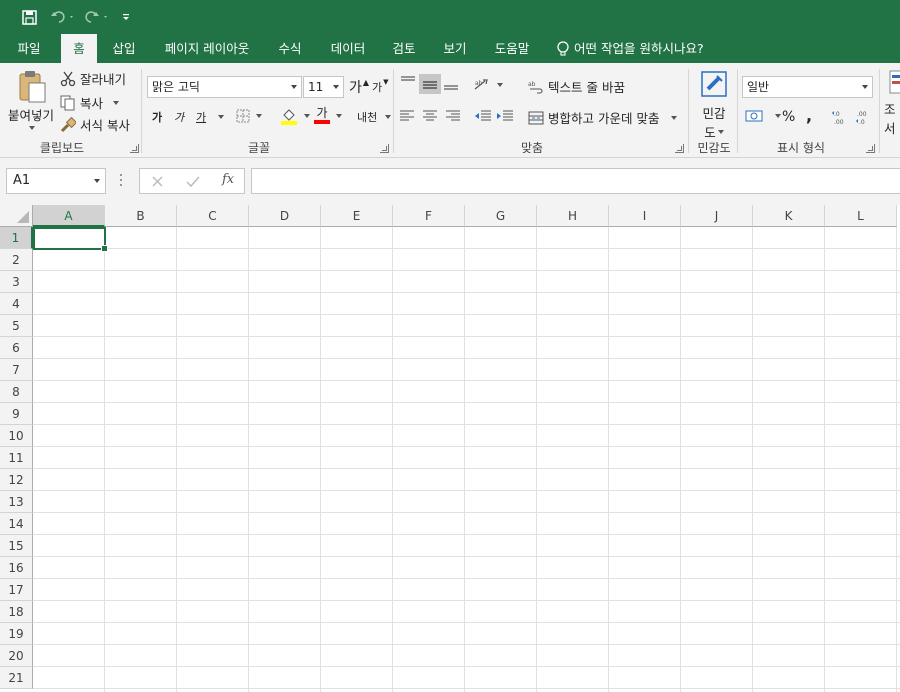 The image size is (900, 692). What do you see at coordinates (124, 48) in the screenshot?
I see `tab-insert: 삽입` at bounding box center [124, 48].